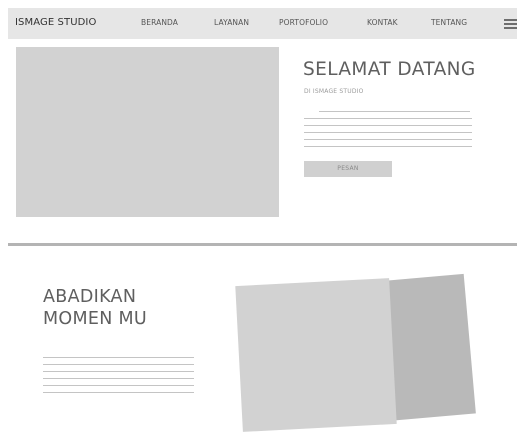 The height and width of the screenshot is (435, 517). I want to click on gallery-photo-placeholder-front, so click(316, 355).